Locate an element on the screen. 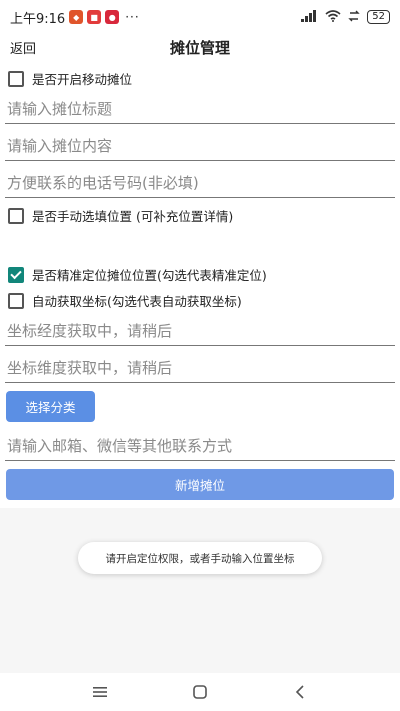 This screenshot has height=711, width=400. latitude-field is located at coordinates (200, 368).